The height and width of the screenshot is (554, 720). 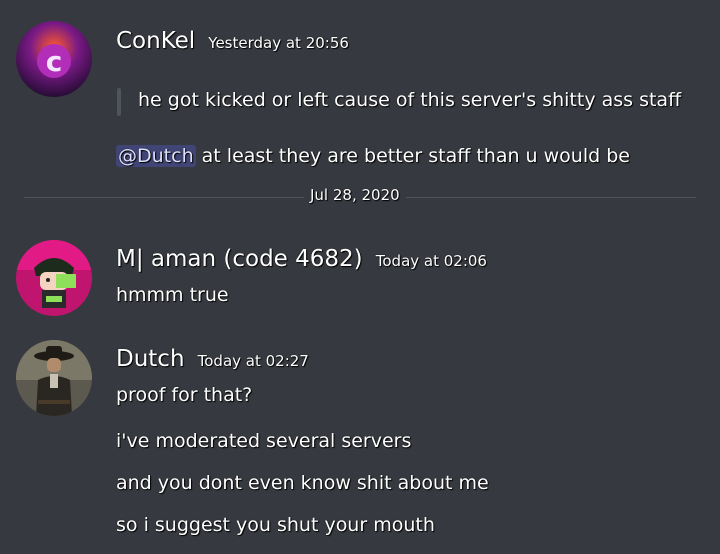 What do you see at coordinates (156, 156) in the screenshot?
I see `user-mention: @Dutch` at bounding box center [156, 156].